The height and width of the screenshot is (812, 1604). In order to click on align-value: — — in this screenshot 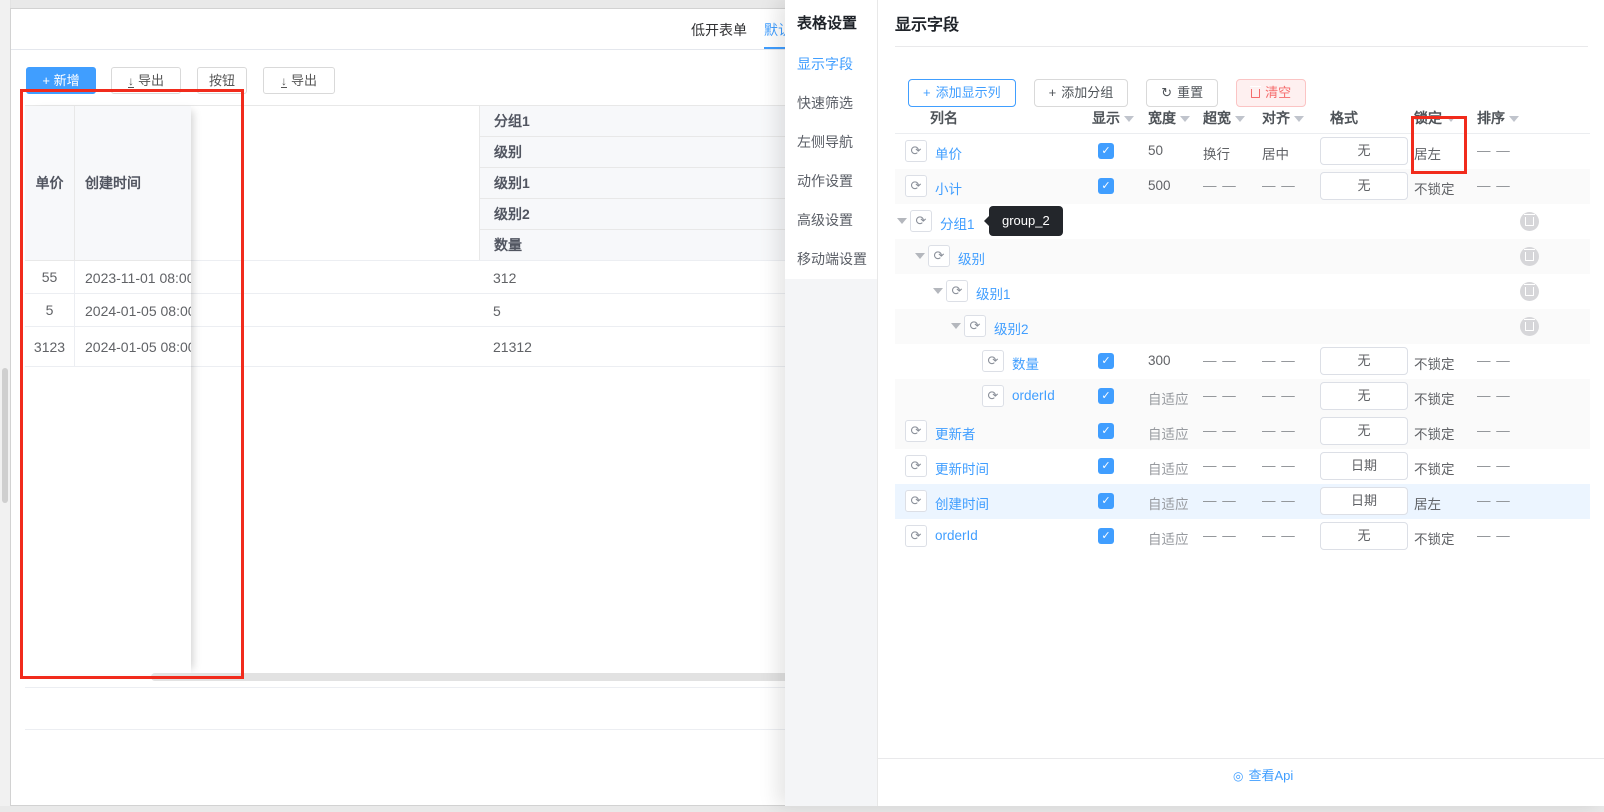, I will do `click(1279, 430)`.